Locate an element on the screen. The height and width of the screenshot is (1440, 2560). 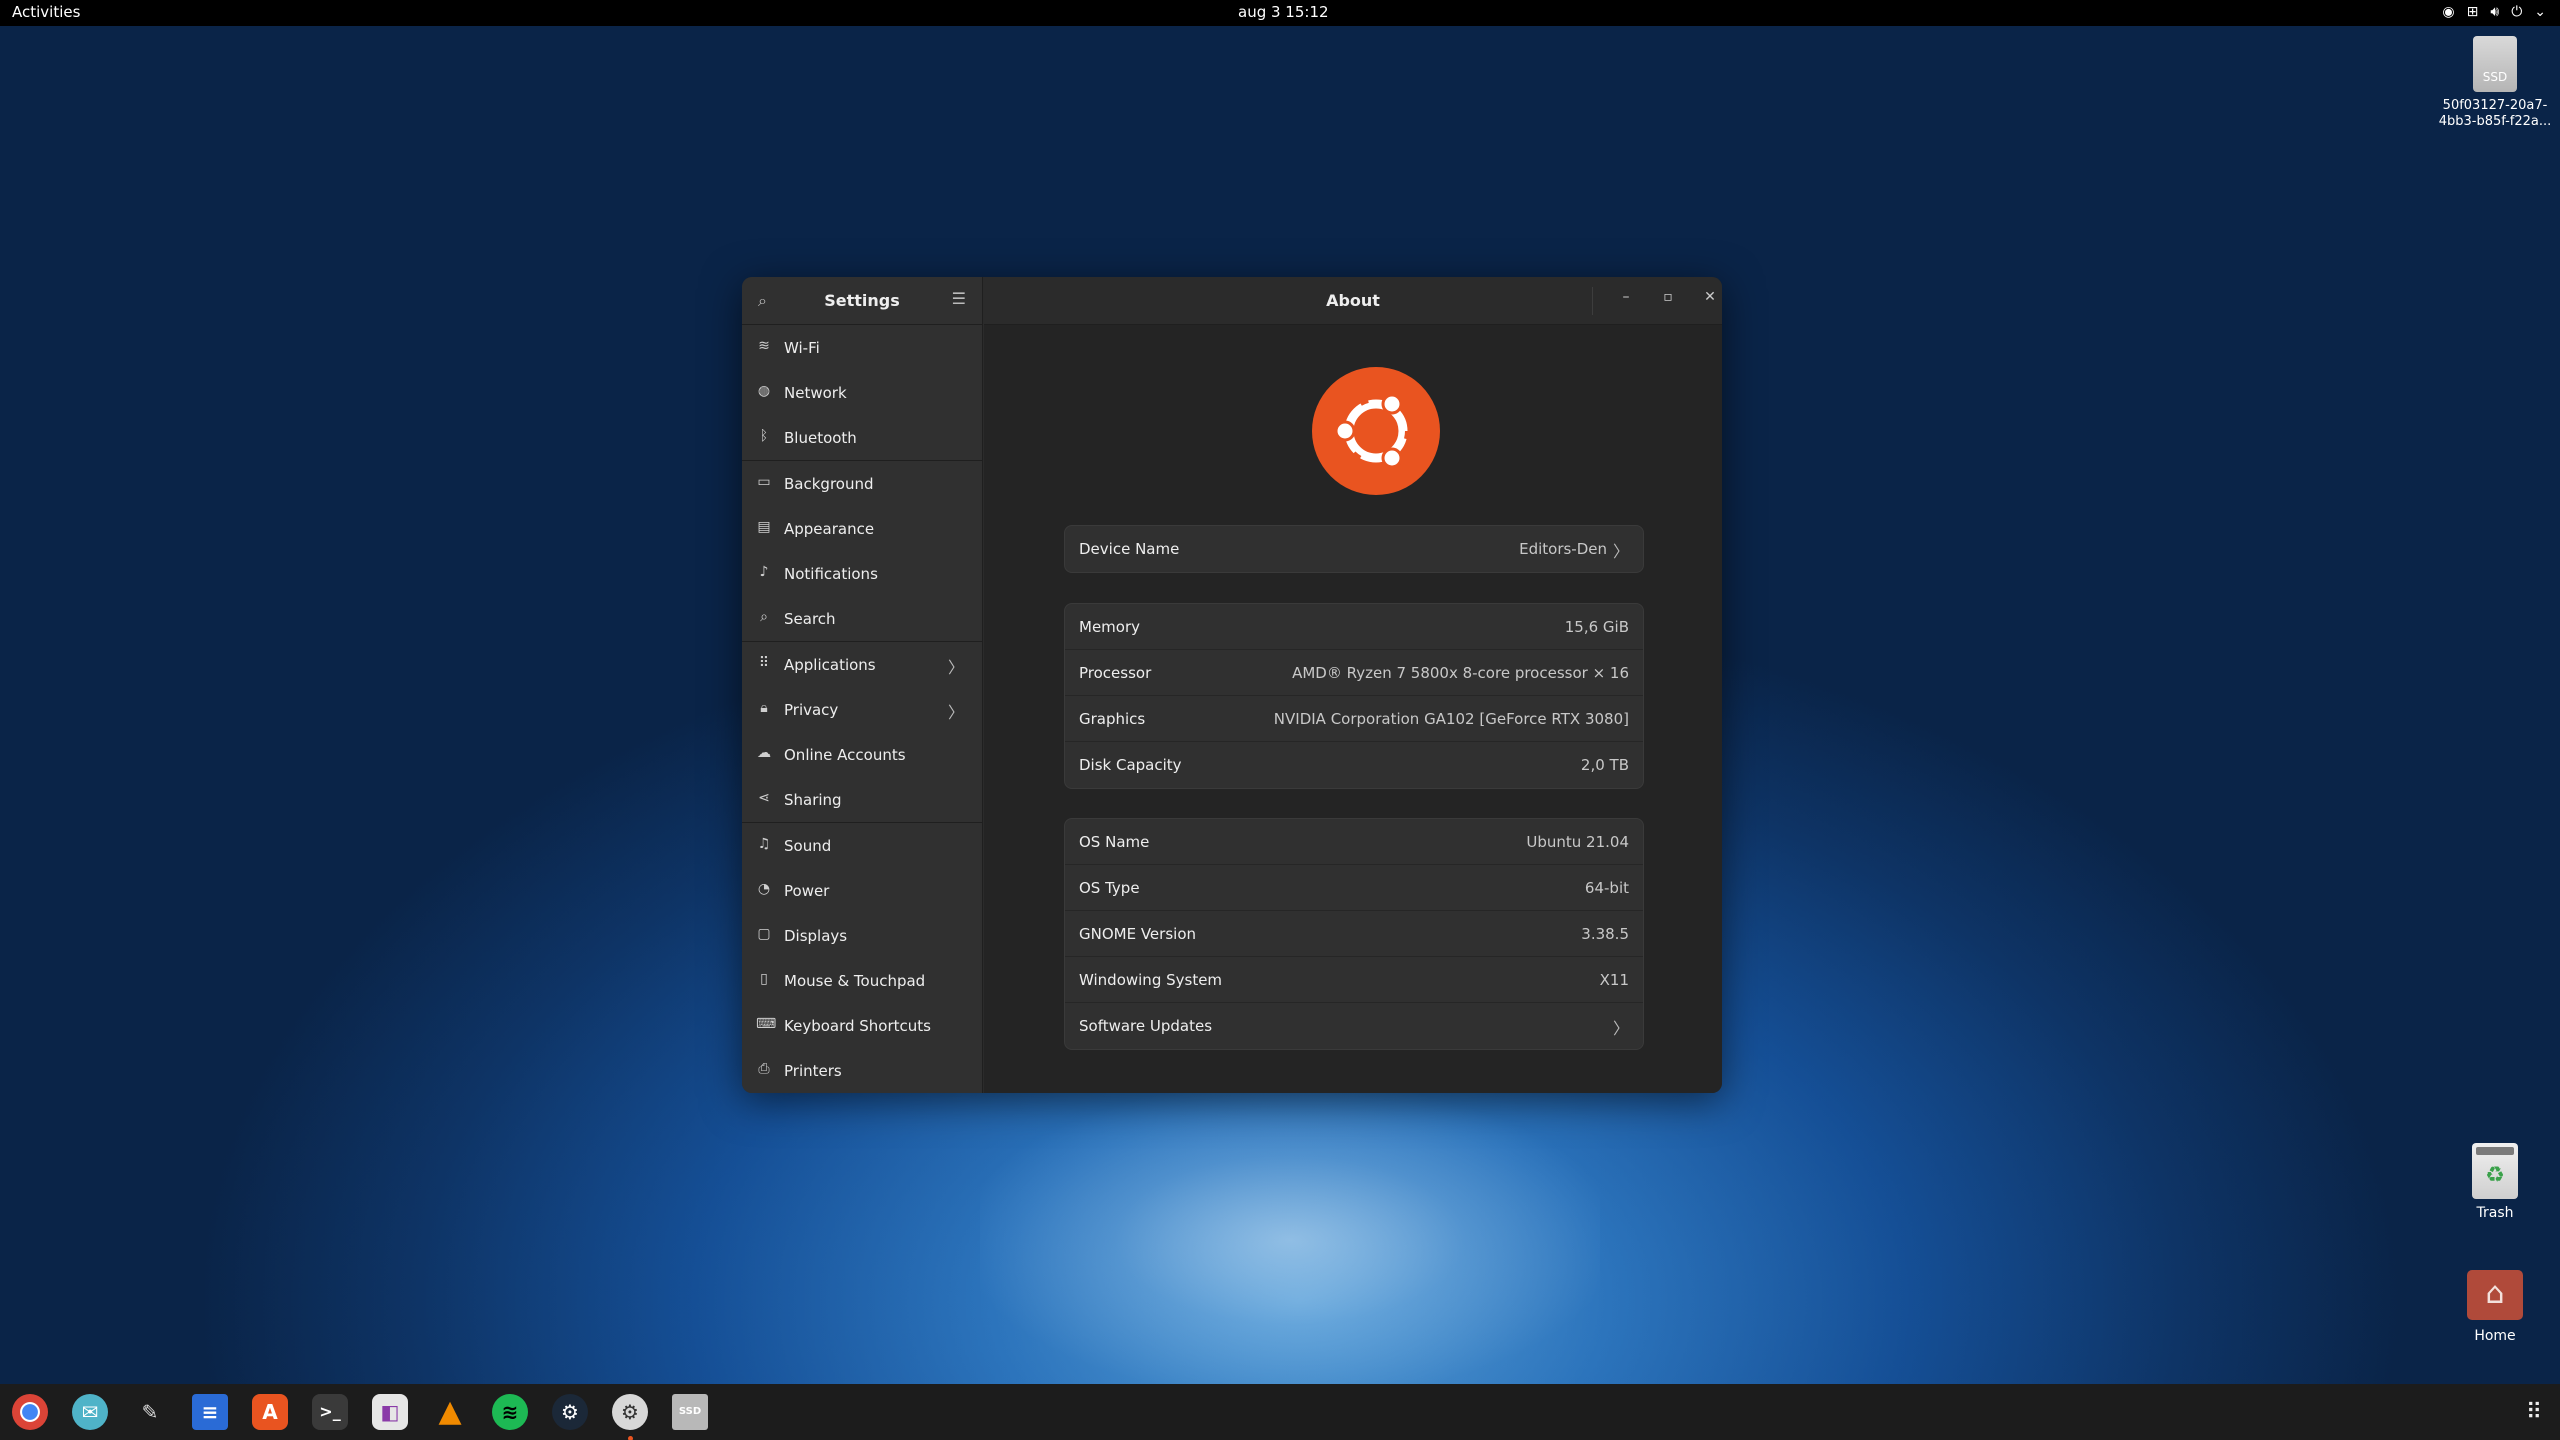
share-icon: ⋖ is located at coordinates (764, 798).